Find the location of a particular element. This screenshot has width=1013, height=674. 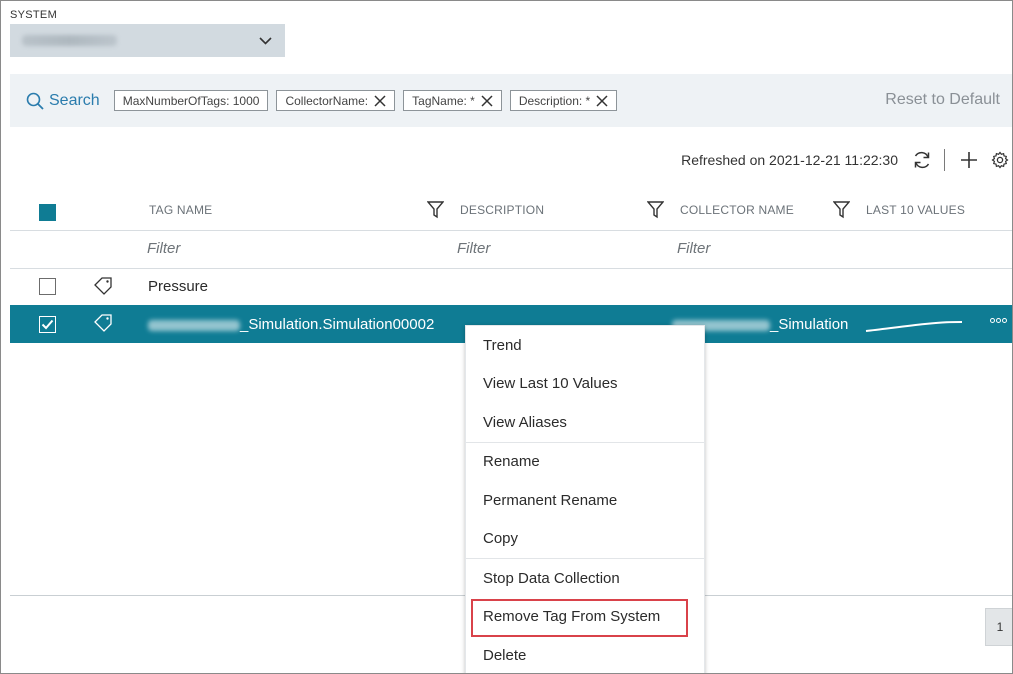

menu-item-rename: Rename is located at coordinates (585, 462).